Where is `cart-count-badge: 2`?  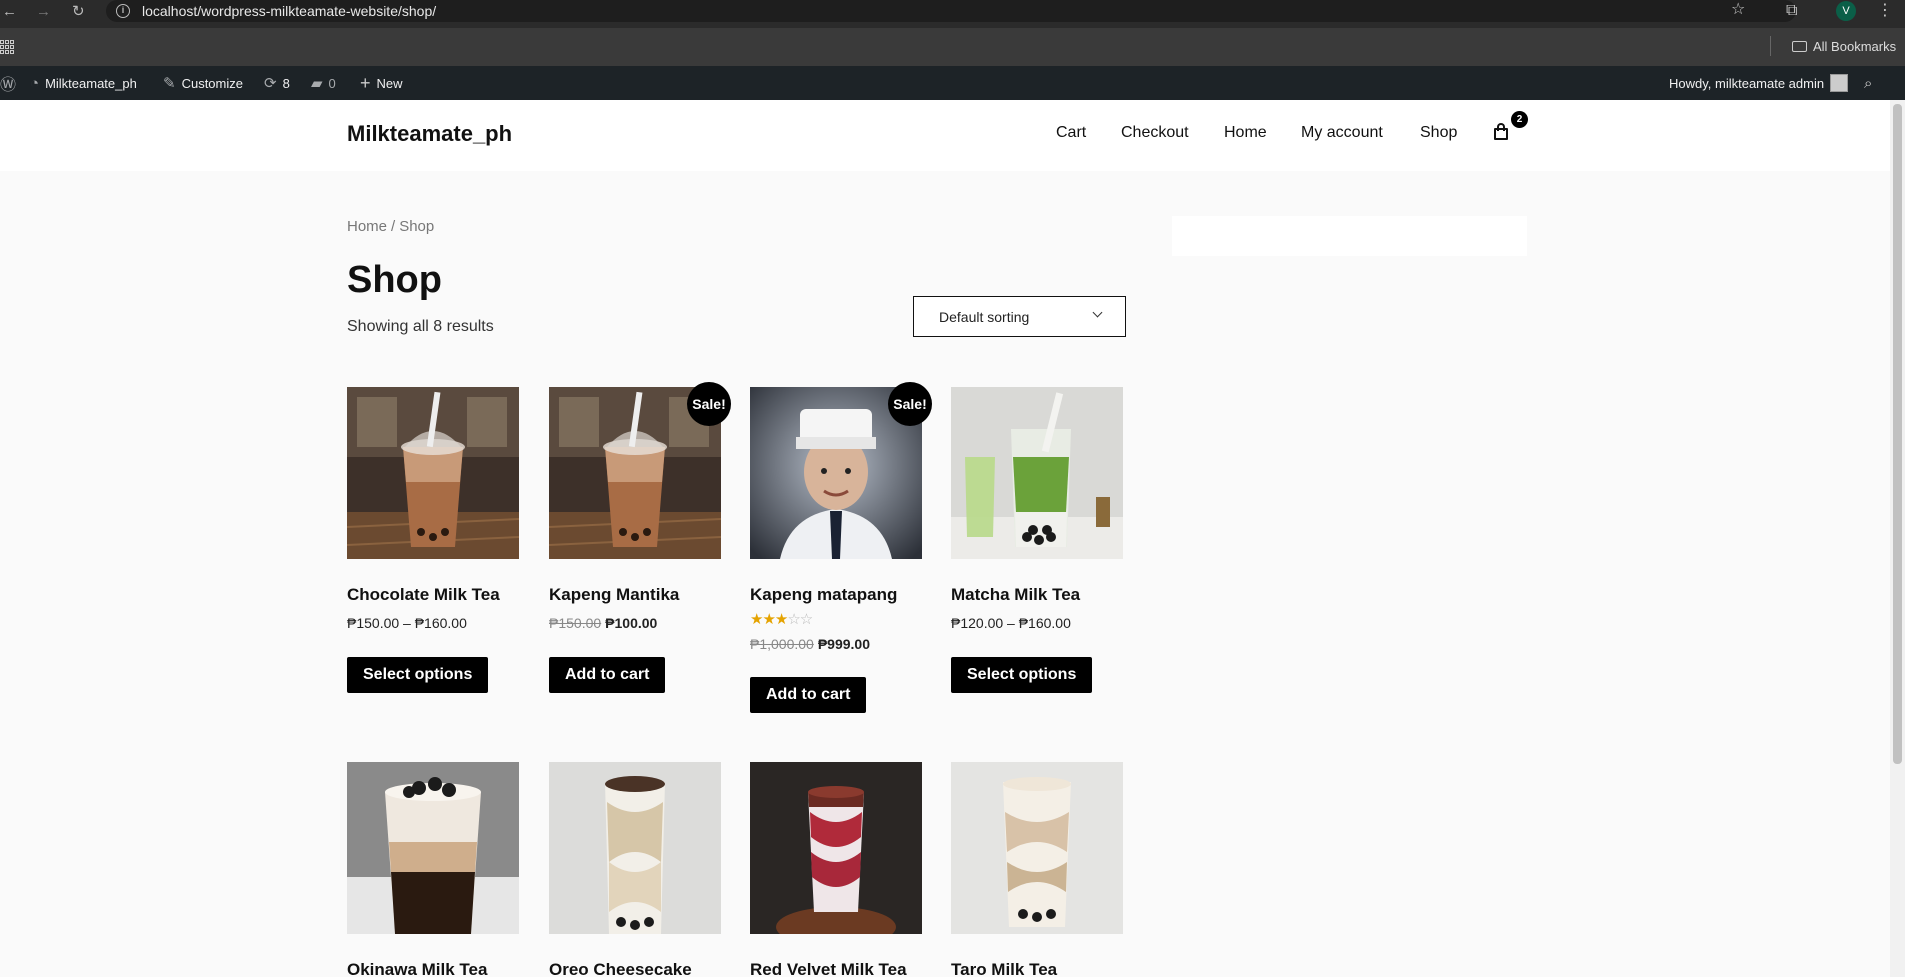
cart-count-badge: 2 is located at coordinates (1519, 119).